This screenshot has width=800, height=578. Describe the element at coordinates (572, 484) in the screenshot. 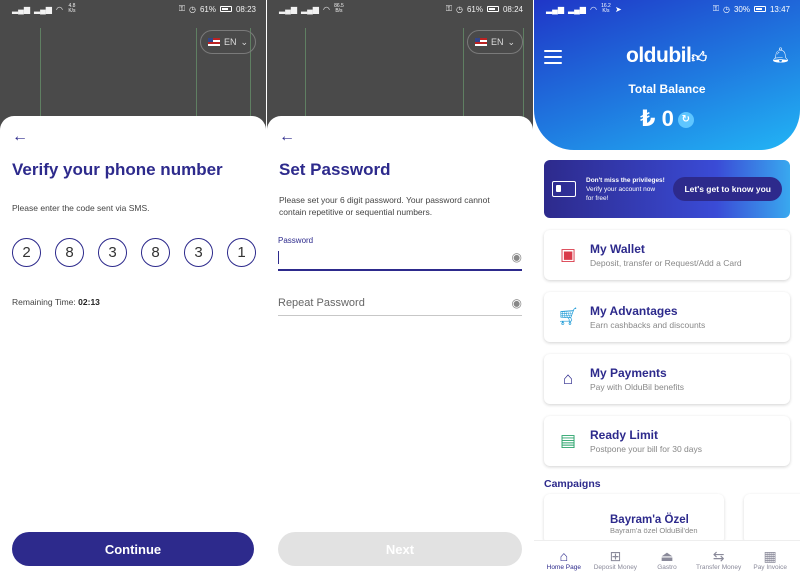

I see `campaigns-heading: Campaigns` at that location.